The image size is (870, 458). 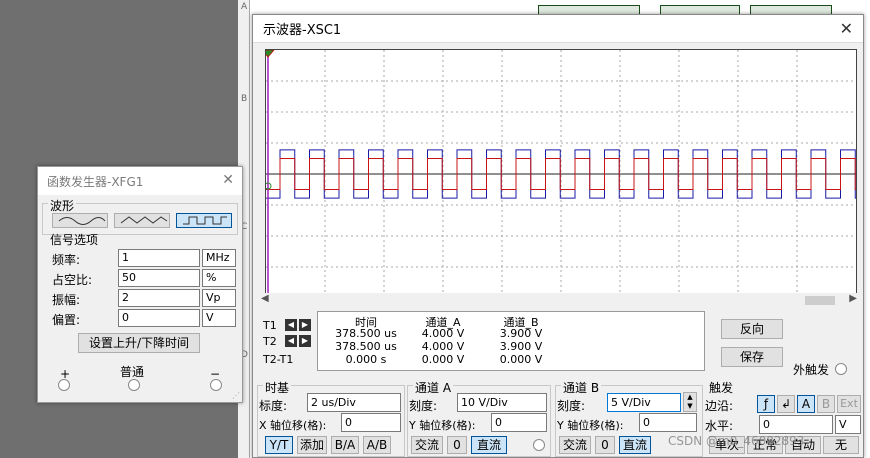 I want to click on common-terminal, so click(x=134, y=385).